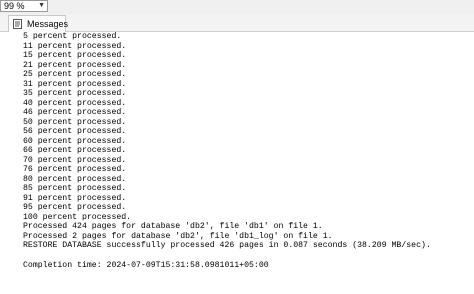  Describe the element at coordinates (14, 6) in the screenshot. I see `zoom-value: 99 %` at that location.